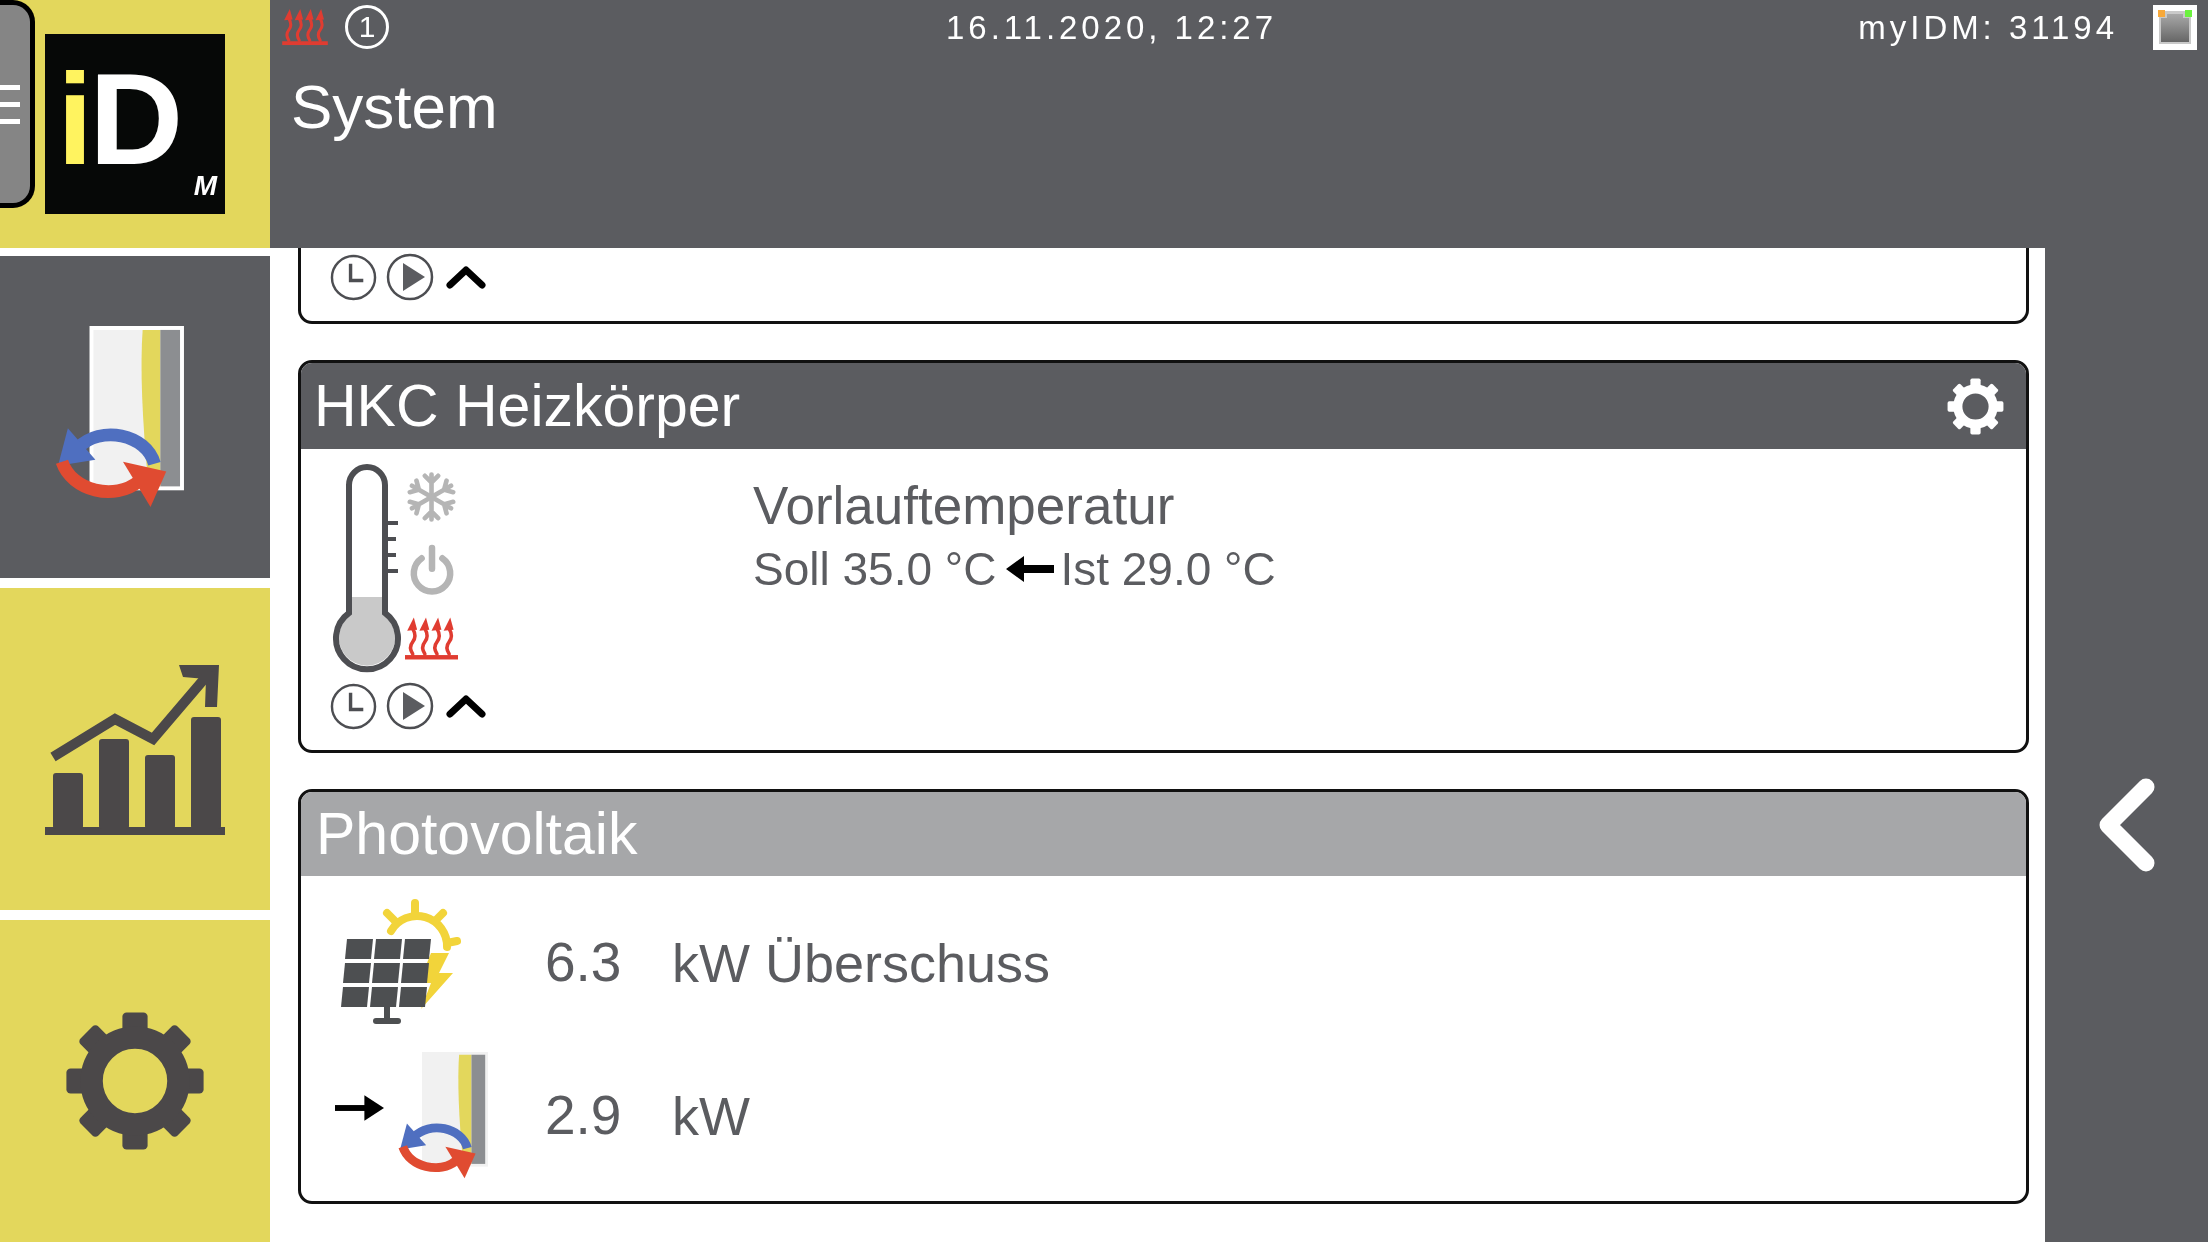  I want to click on actual-value: Ist 29.0 °C, so click(1168, 569).